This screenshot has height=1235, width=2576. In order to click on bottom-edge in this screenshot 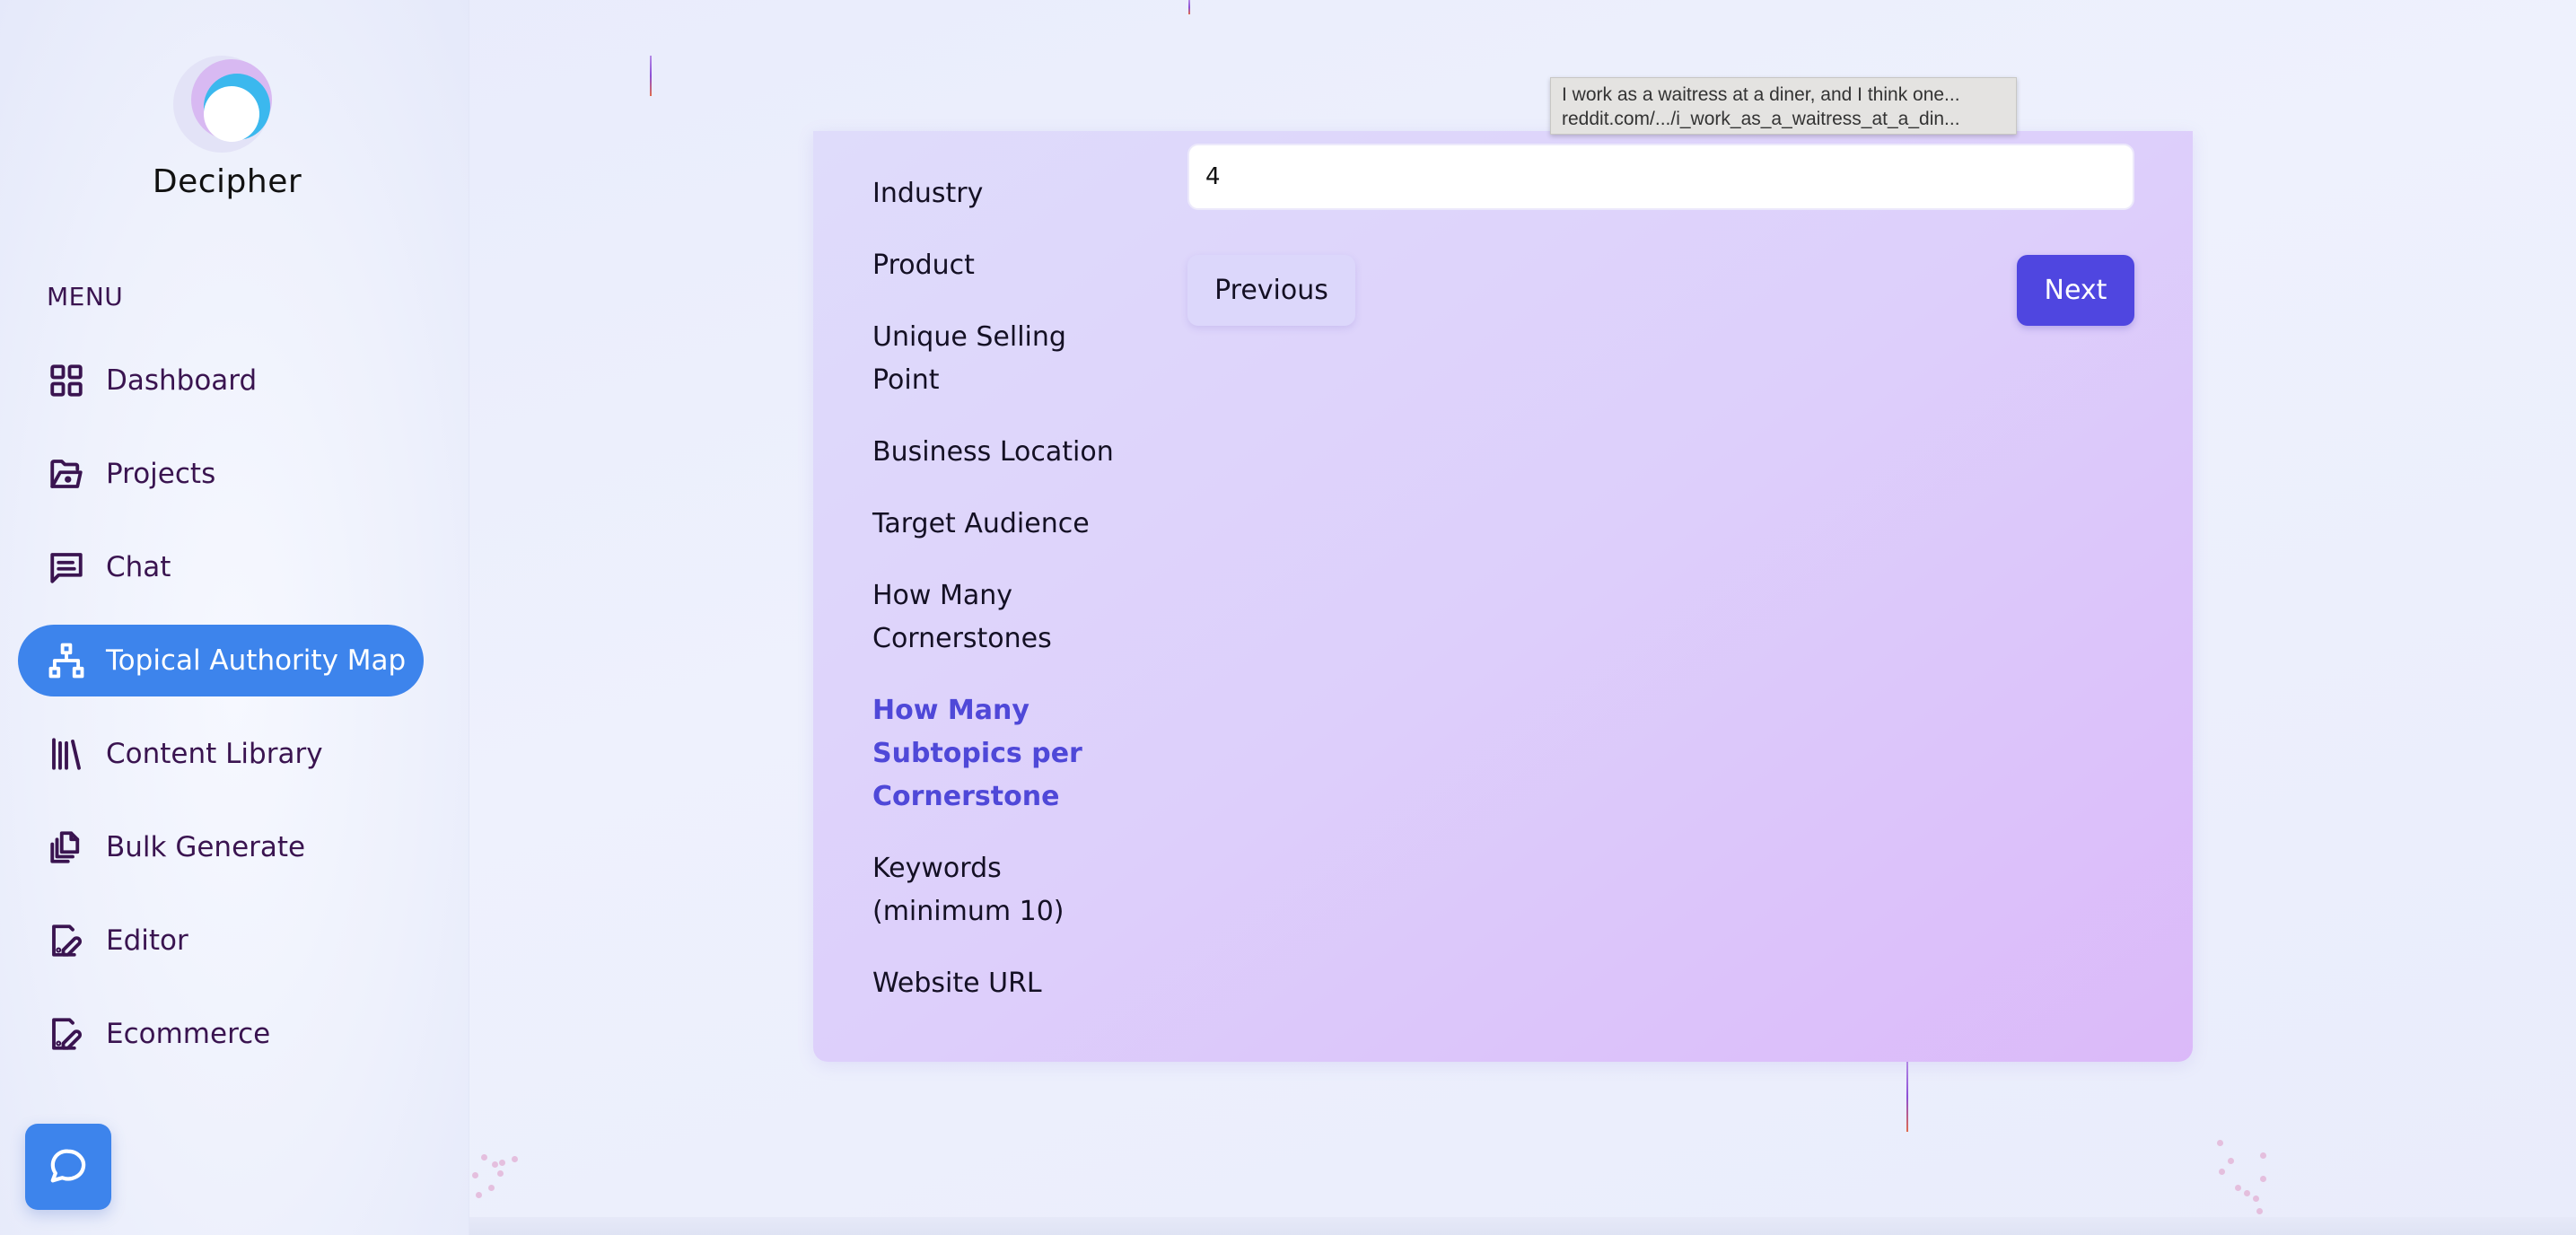, I will do `click(1522, 1226)`.